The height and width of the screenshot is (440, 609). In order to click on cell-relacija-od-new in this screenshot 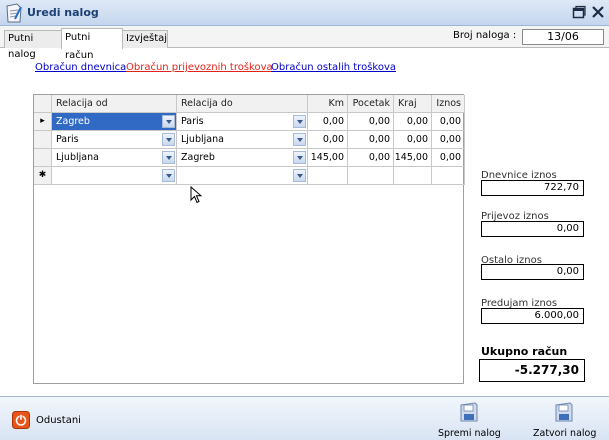, I will do `click(114, 176)`.